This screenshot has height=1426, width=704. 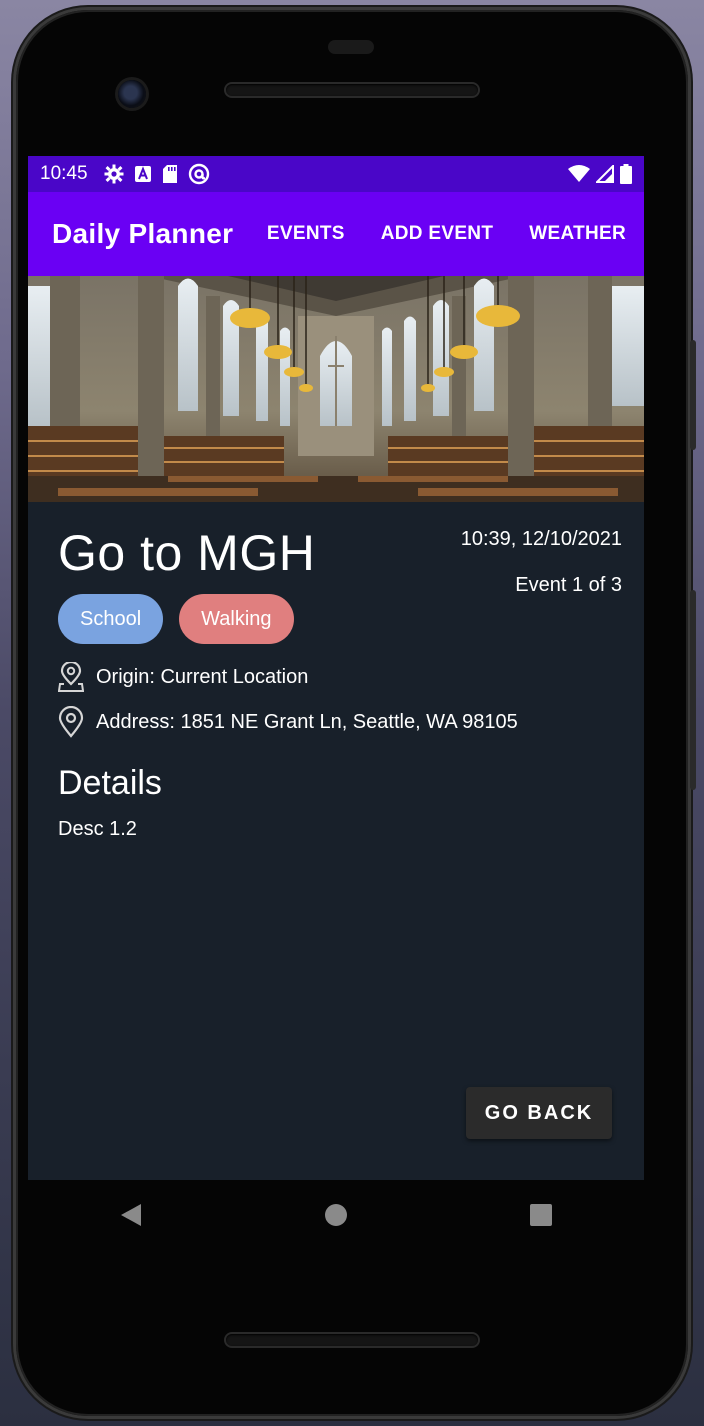 I want to click on details-heading: Details, so click(x=110, y=783).